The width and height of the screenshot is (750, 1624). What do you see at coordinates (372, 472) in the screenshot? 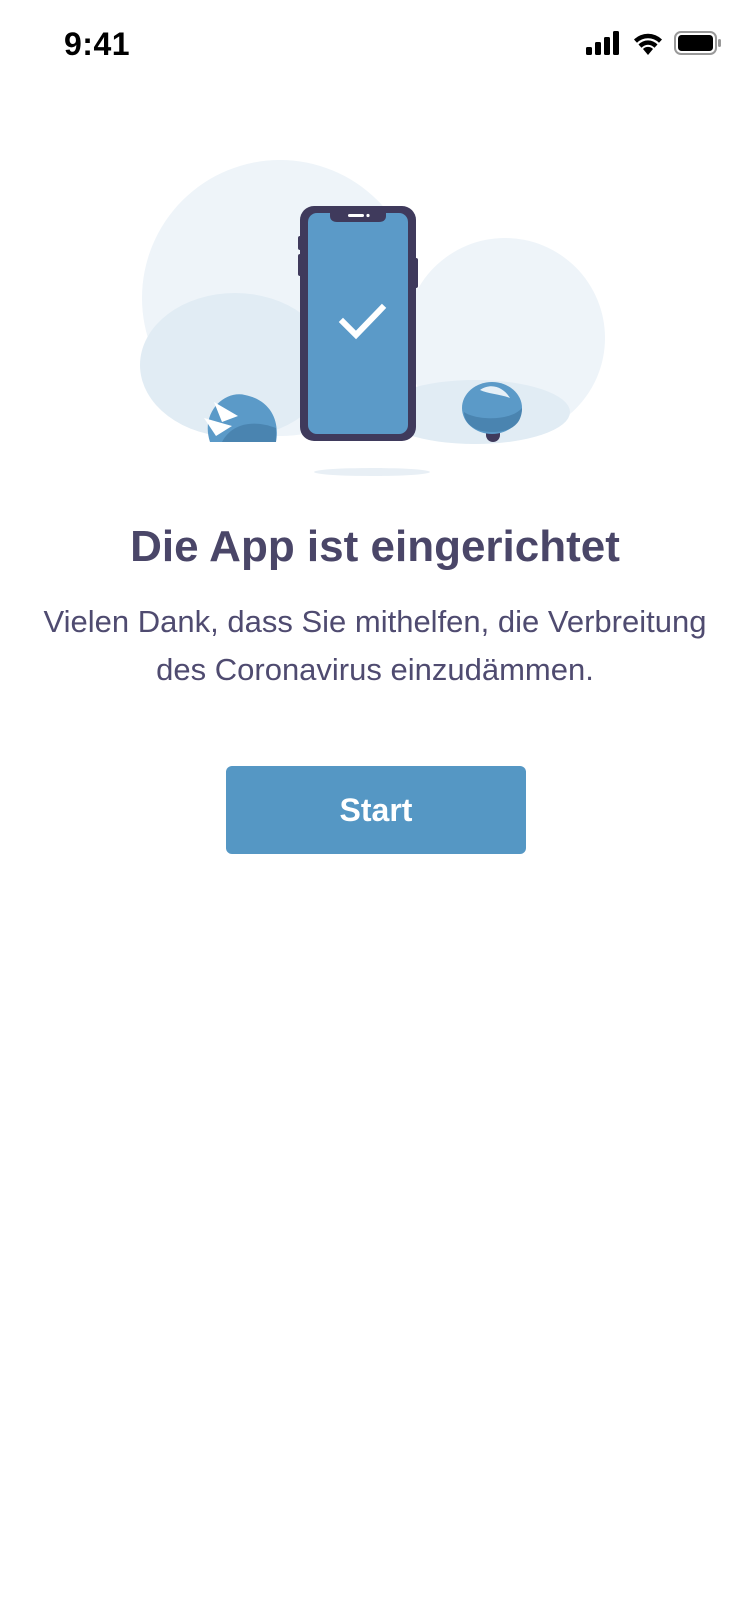
I see `ground-shadow` at bounding box center [372, 472].